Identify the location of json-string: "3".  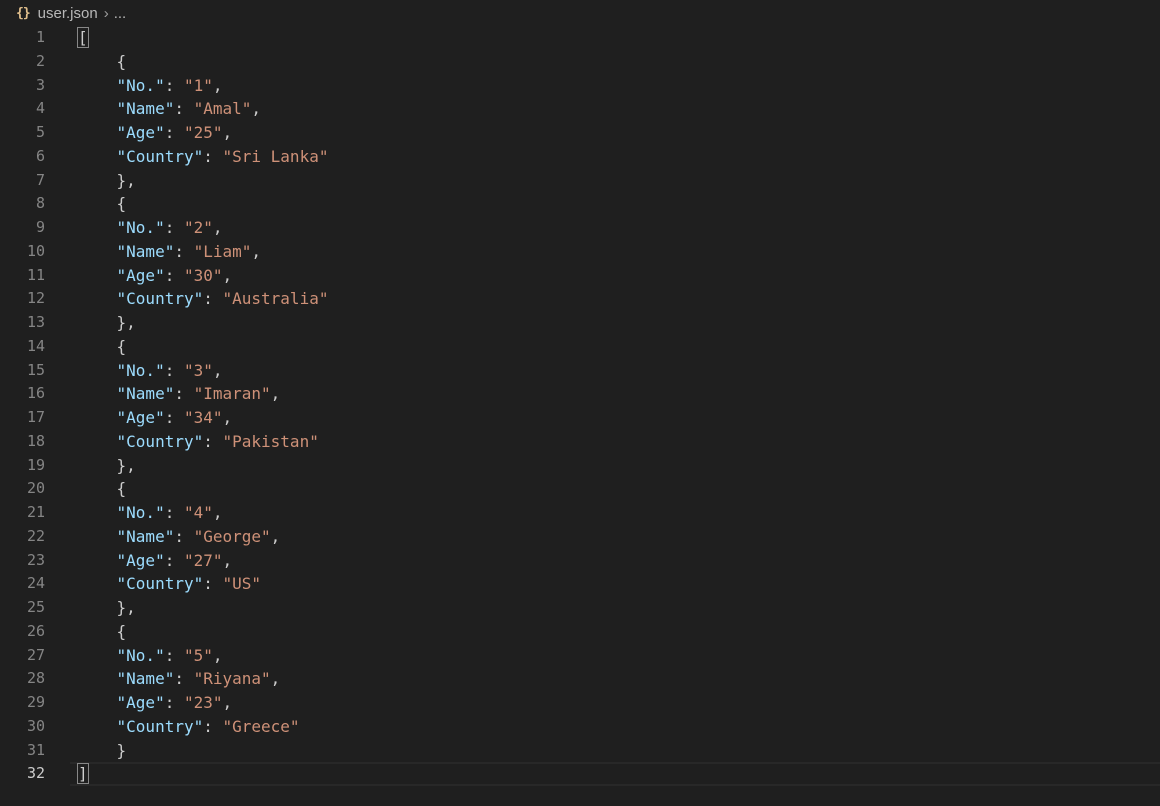
(198, 370).